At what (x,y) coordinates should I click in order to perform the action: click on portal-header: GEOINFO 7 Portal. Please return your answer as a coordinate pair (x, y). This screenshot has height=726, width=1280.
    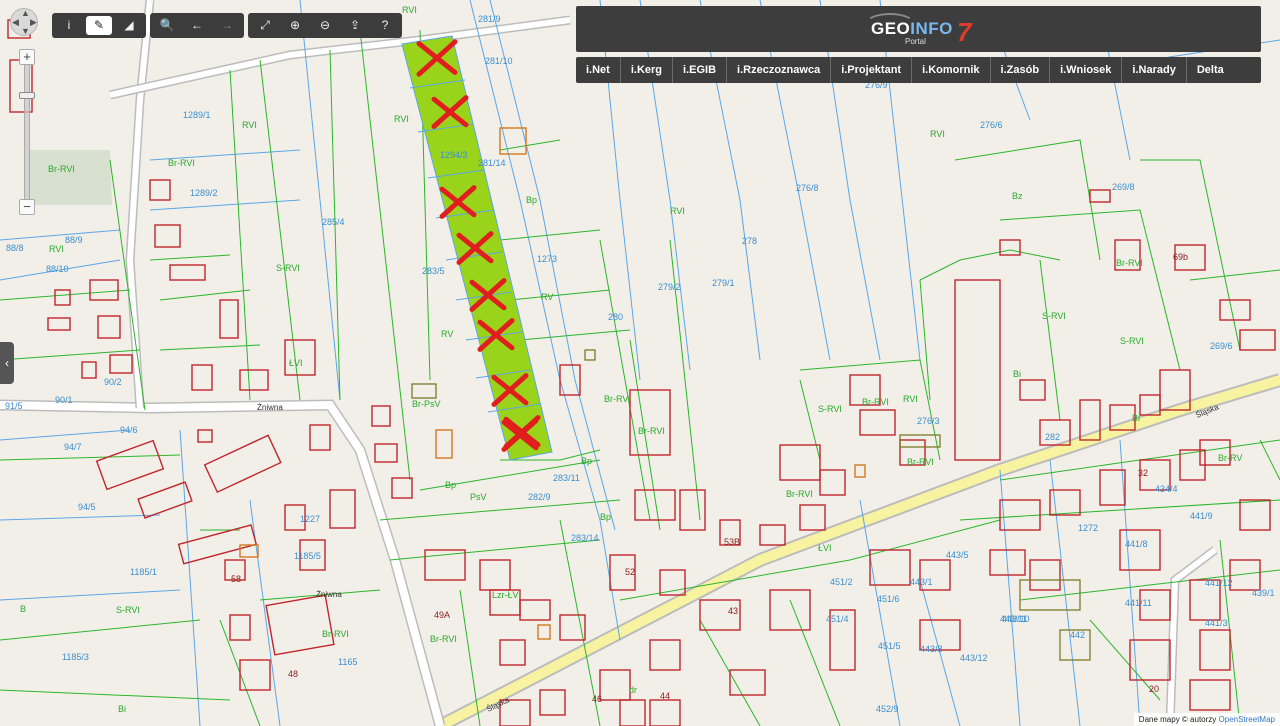
    Looking at the image, I should click on (918, 29).